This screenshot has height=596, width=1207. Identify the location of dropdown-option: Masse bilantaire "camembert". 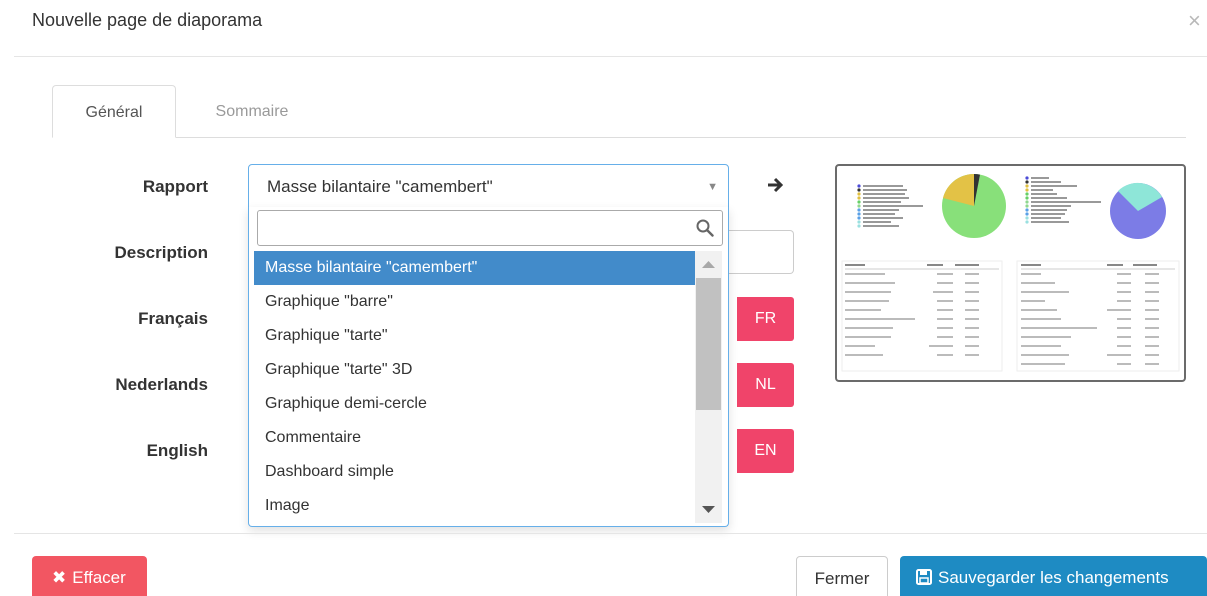
(474, 268).